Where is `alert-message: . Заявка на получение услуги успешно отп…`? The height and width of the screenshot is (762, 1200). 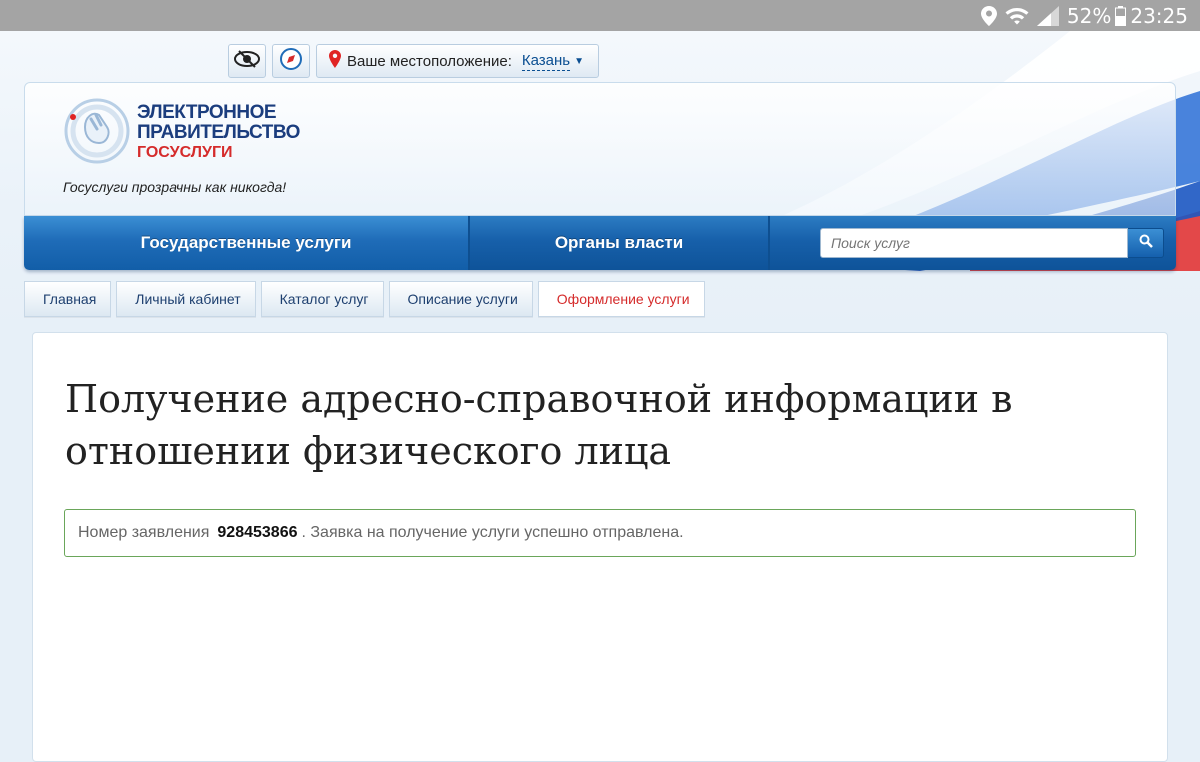 alert-message: . Заявка на получение услуги успешно отп… is located at coordinates (492, 532).